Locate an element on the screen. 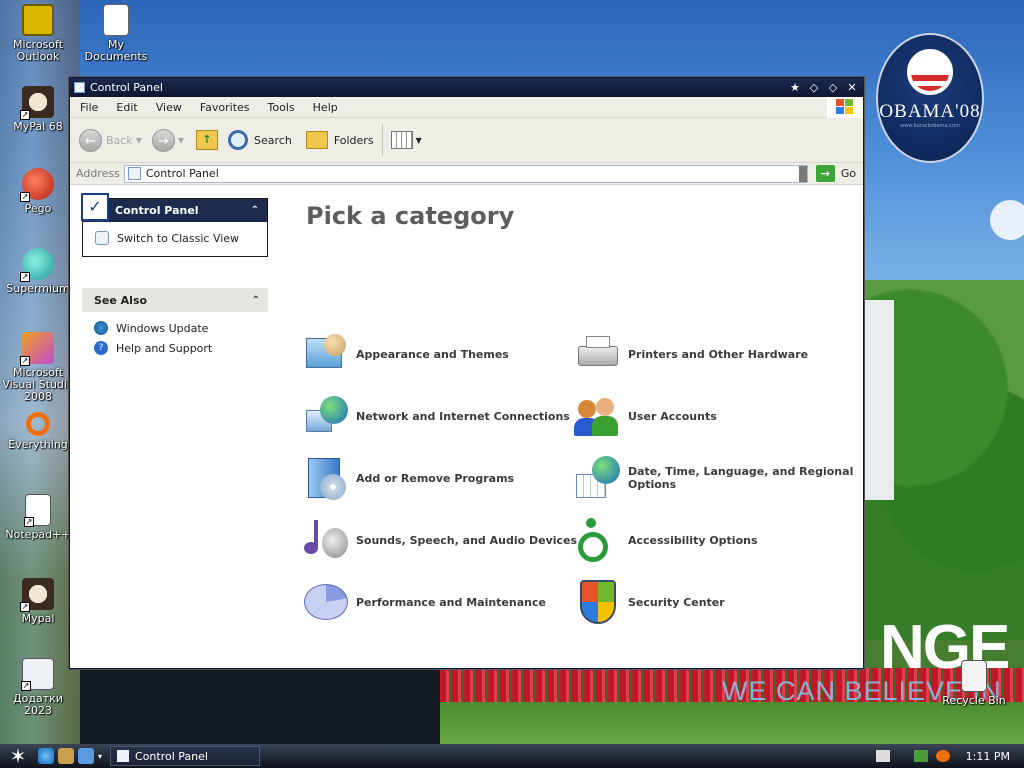 This screenshot has height=768, width=1024. wallpaper-shadow is located at coordinates (270, 708).